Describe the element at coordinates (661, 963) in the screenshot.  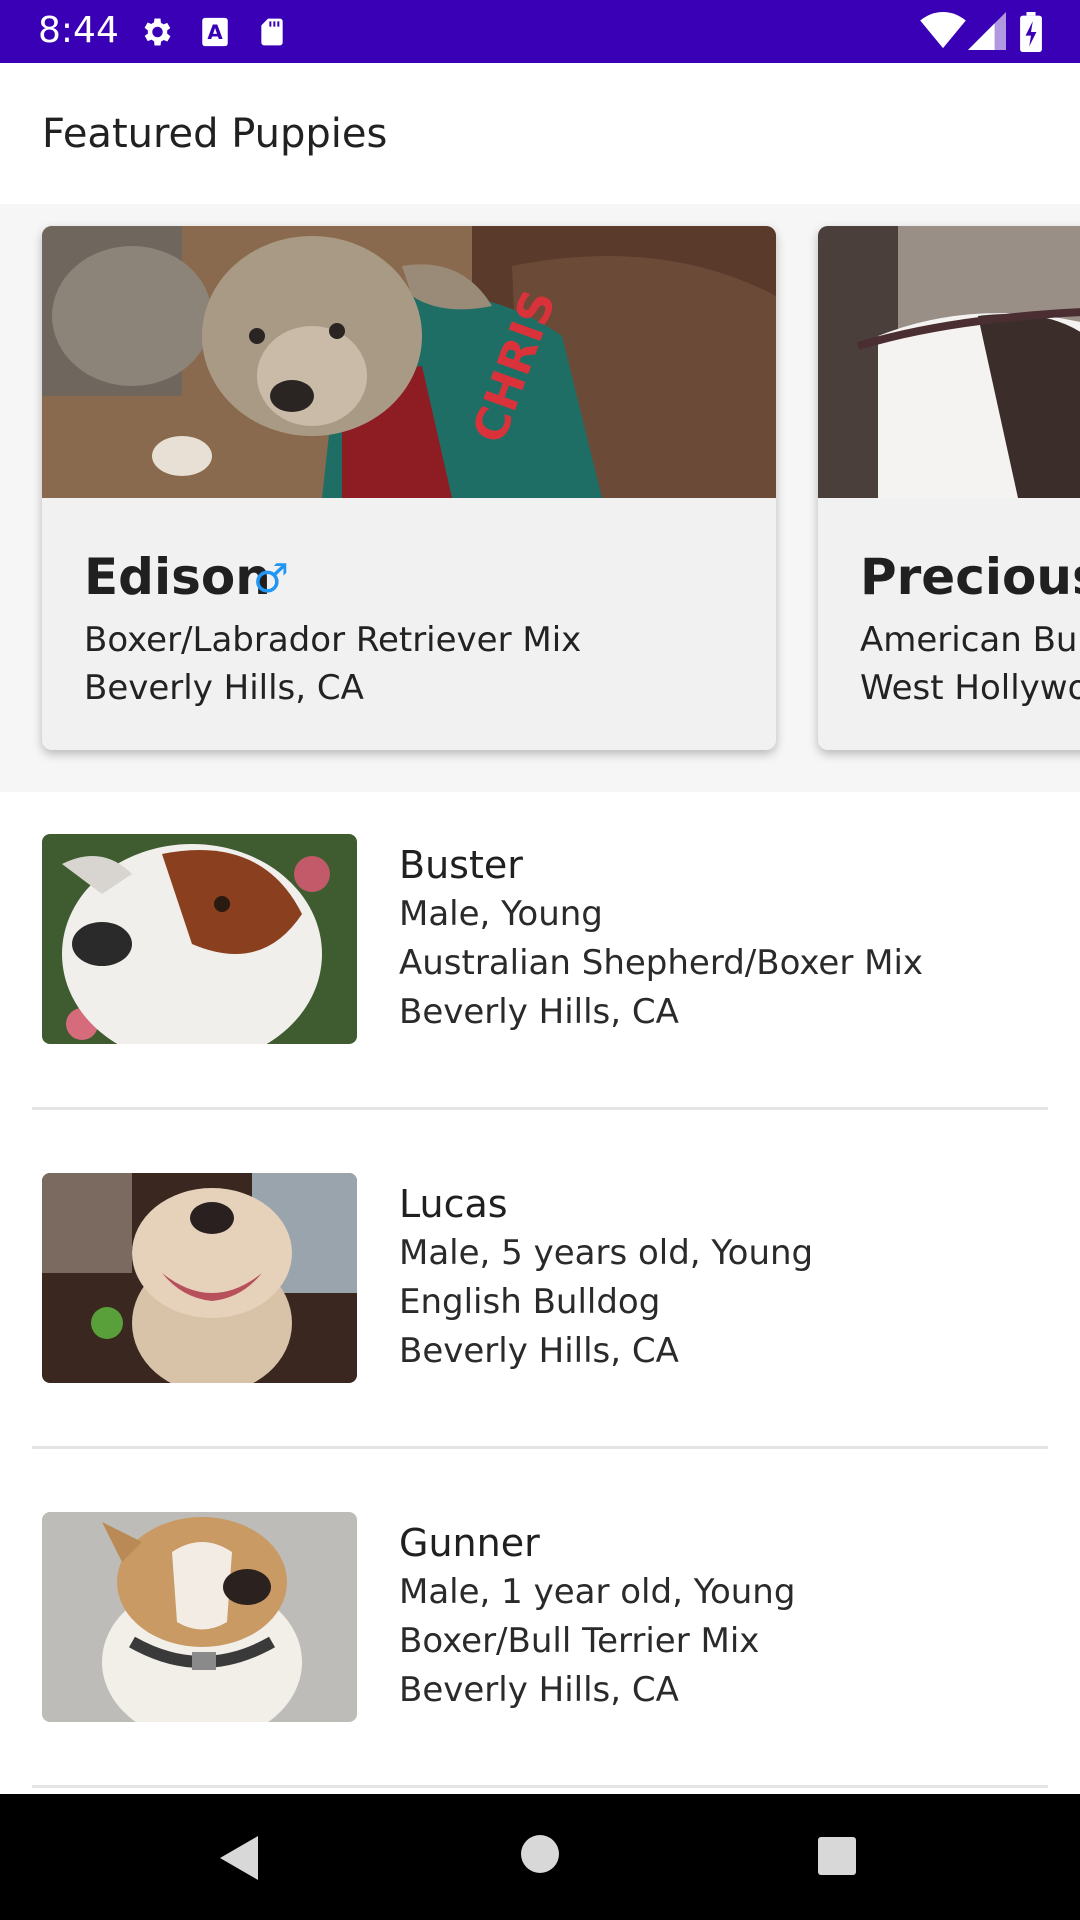
I see `pet-breed: Australian Shepherd/Boxer Mix` at that location.